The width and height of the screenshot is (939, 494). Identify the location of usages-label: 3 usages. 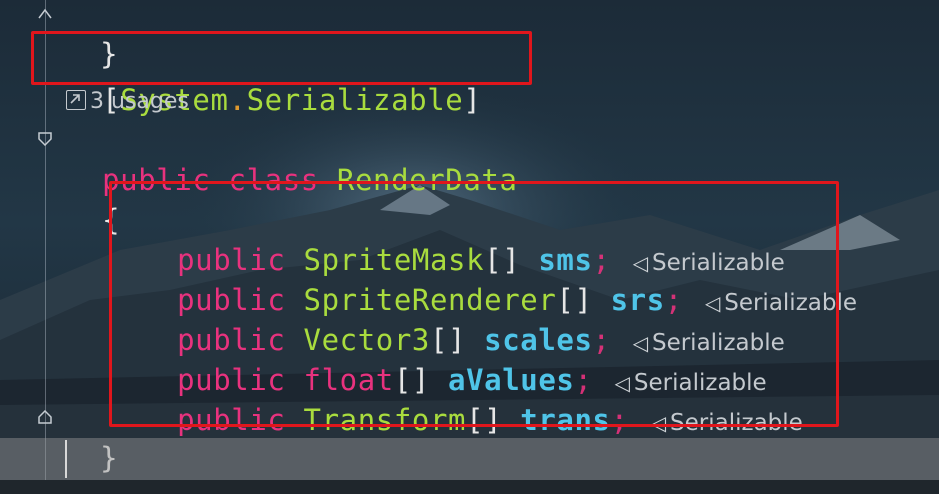
(139, 101).